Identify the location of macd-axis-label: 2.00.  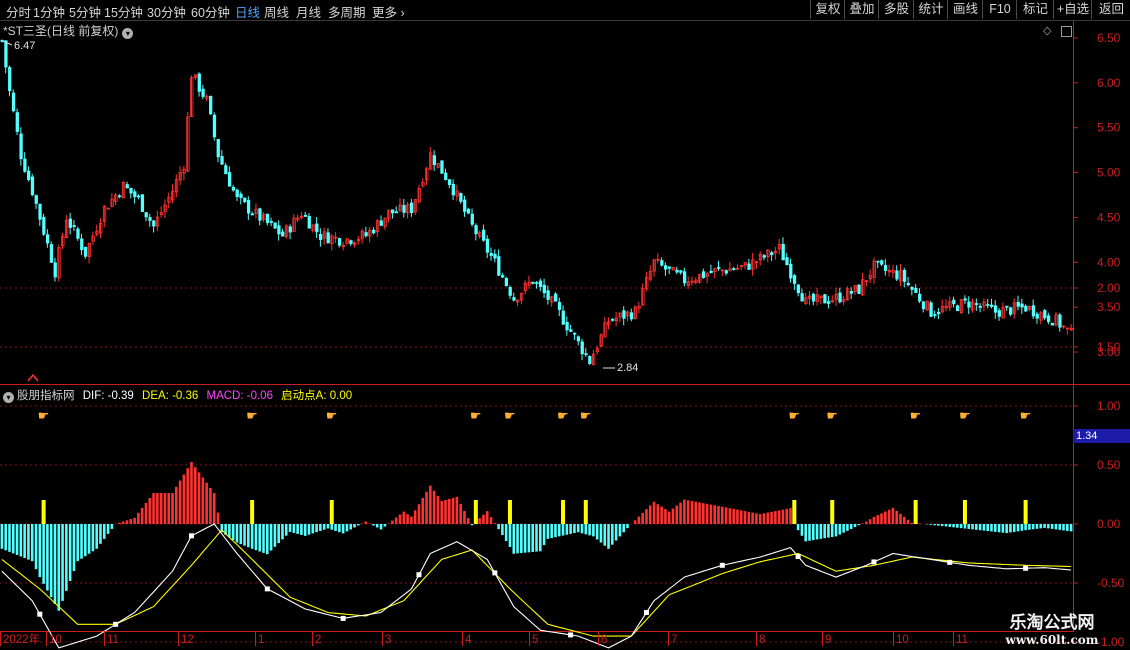
(1109, 288).